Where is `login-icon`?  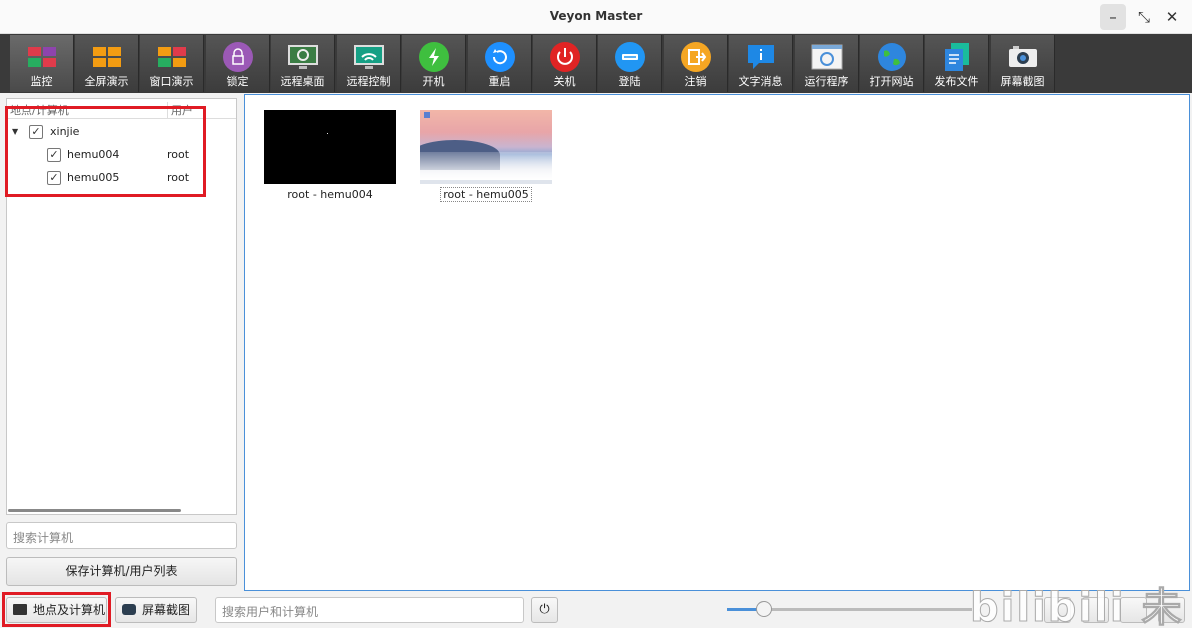 login-icon is located at coordinates (630, 57).